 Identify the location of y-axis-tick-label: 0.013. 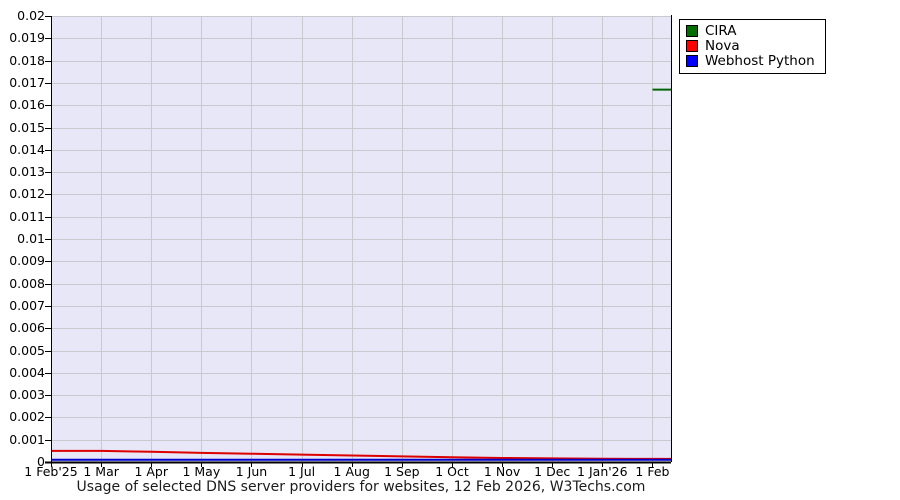
(27, 172).